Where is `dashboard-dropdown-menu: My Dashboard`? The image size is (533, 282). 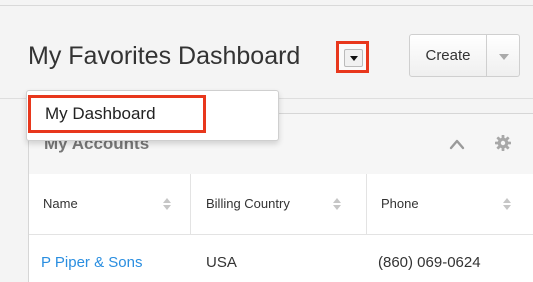 dashboard-dropdown-menu: My Dashboard is located at coordinates (152, 115).